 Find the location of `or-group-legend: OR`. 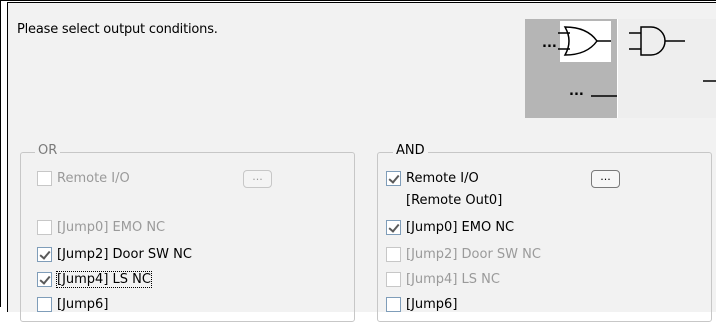

or-group-legend: OR is located at coordinates (48, 150).